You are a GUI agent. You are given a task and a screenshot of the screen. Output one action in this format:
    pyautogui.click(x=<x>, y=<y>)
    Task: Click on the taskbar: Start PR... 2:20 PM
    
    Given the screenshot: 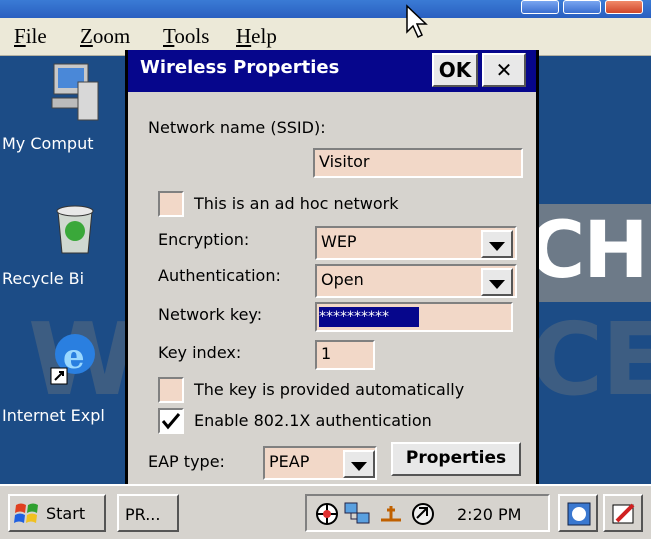 What is the action you would take?
    pyautogui.click(x=325, y=511)
    